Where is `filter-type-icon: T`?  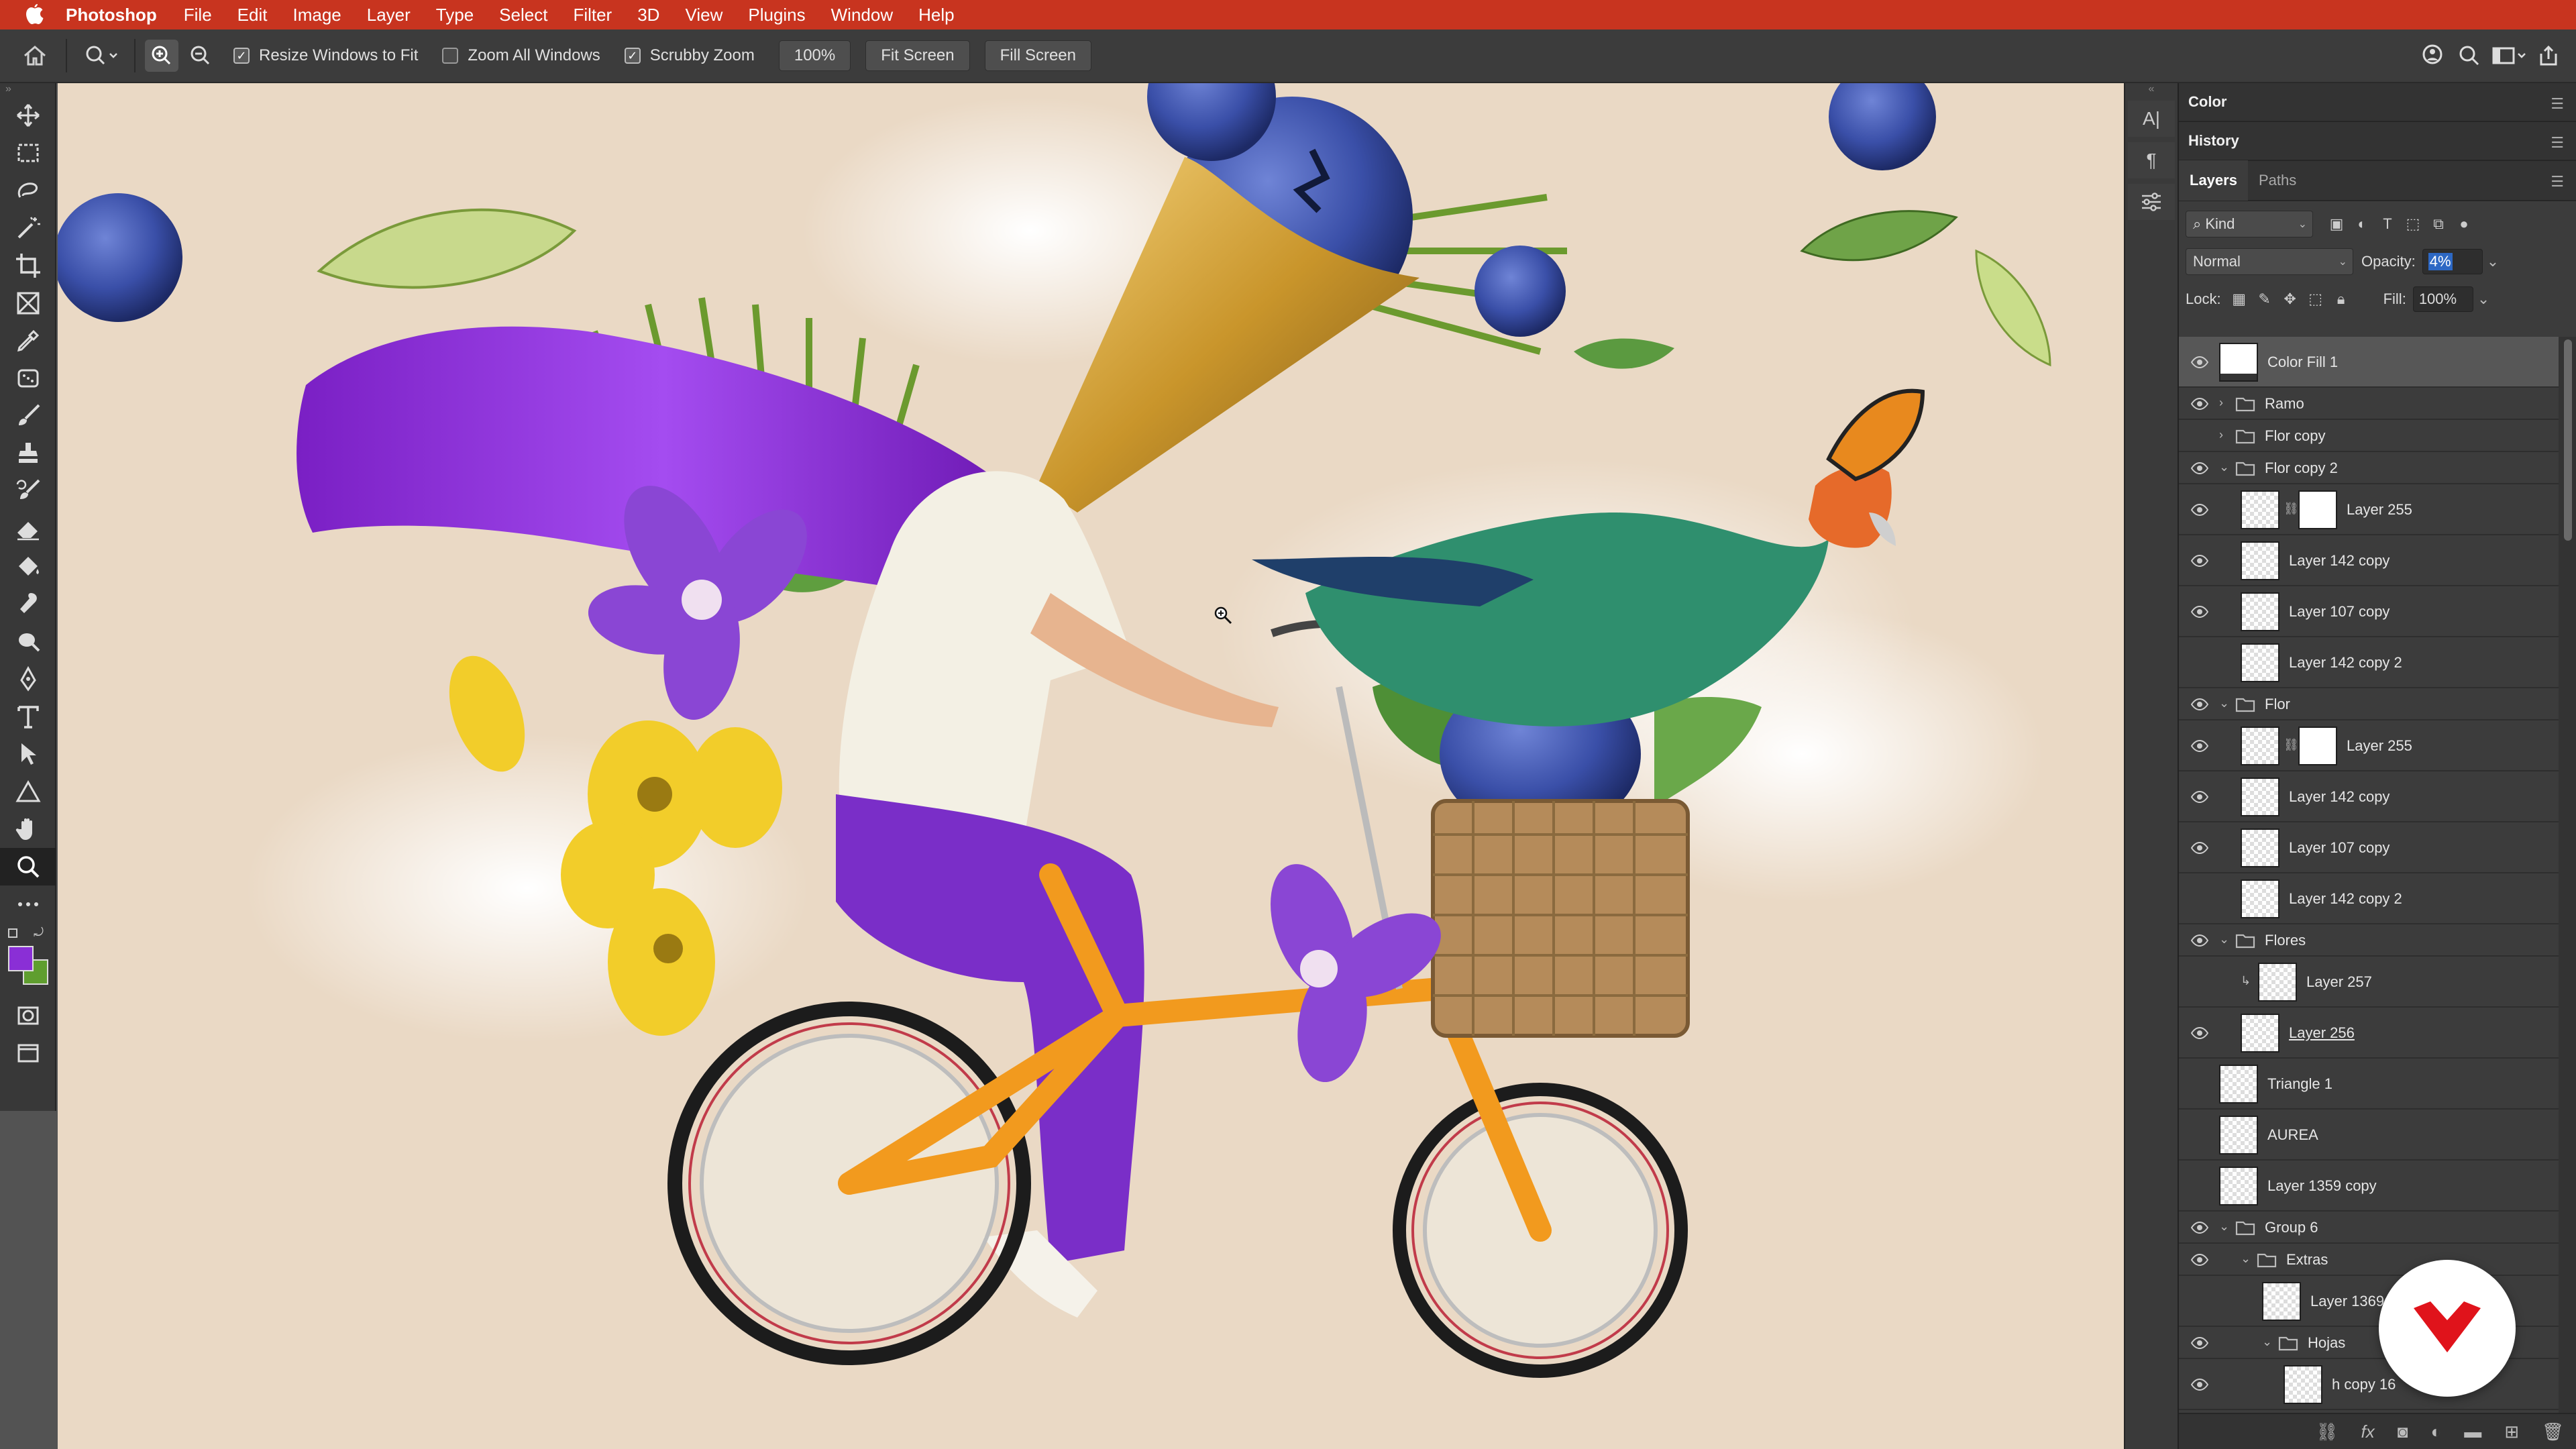
filter-type-icon: T is located at coordinates (2387, 224).